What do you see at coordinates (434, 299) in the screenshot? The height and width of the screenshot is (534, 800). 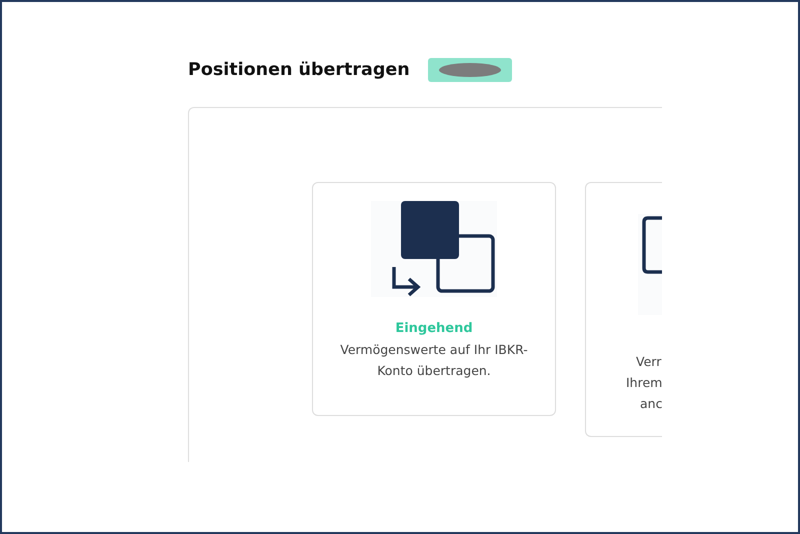 I see `option-card: Eingehend Vermögenswerte auf Ihr IBKR-Konto übertragen.` at bounding box center [434, 299].